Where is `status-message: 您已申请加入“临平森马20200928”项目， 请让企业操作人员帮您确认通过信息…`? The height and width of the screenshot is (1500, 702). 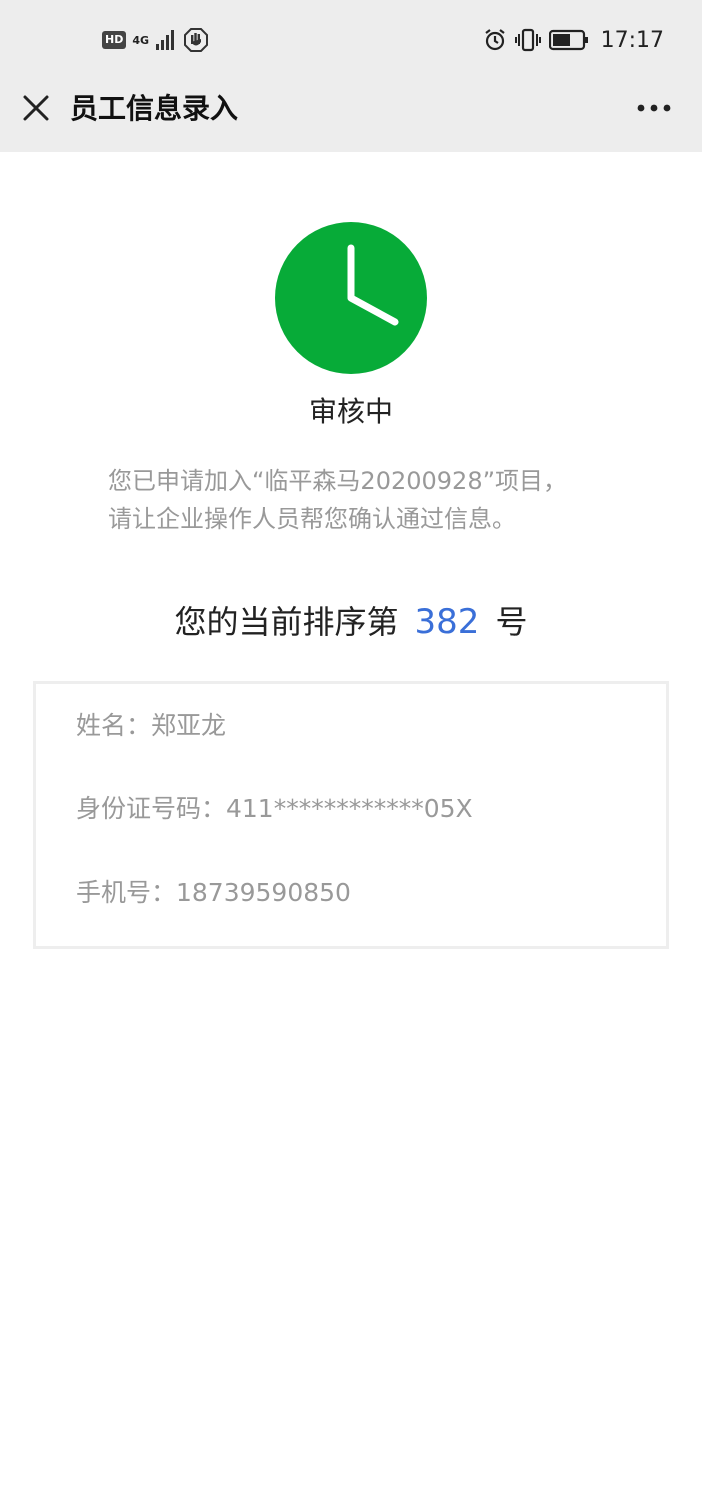
status-message: 您已申请加入“临平森马20200928”项目， 请让企业操作人员帮您确认通过信息… is located at coordinates (358, 500).